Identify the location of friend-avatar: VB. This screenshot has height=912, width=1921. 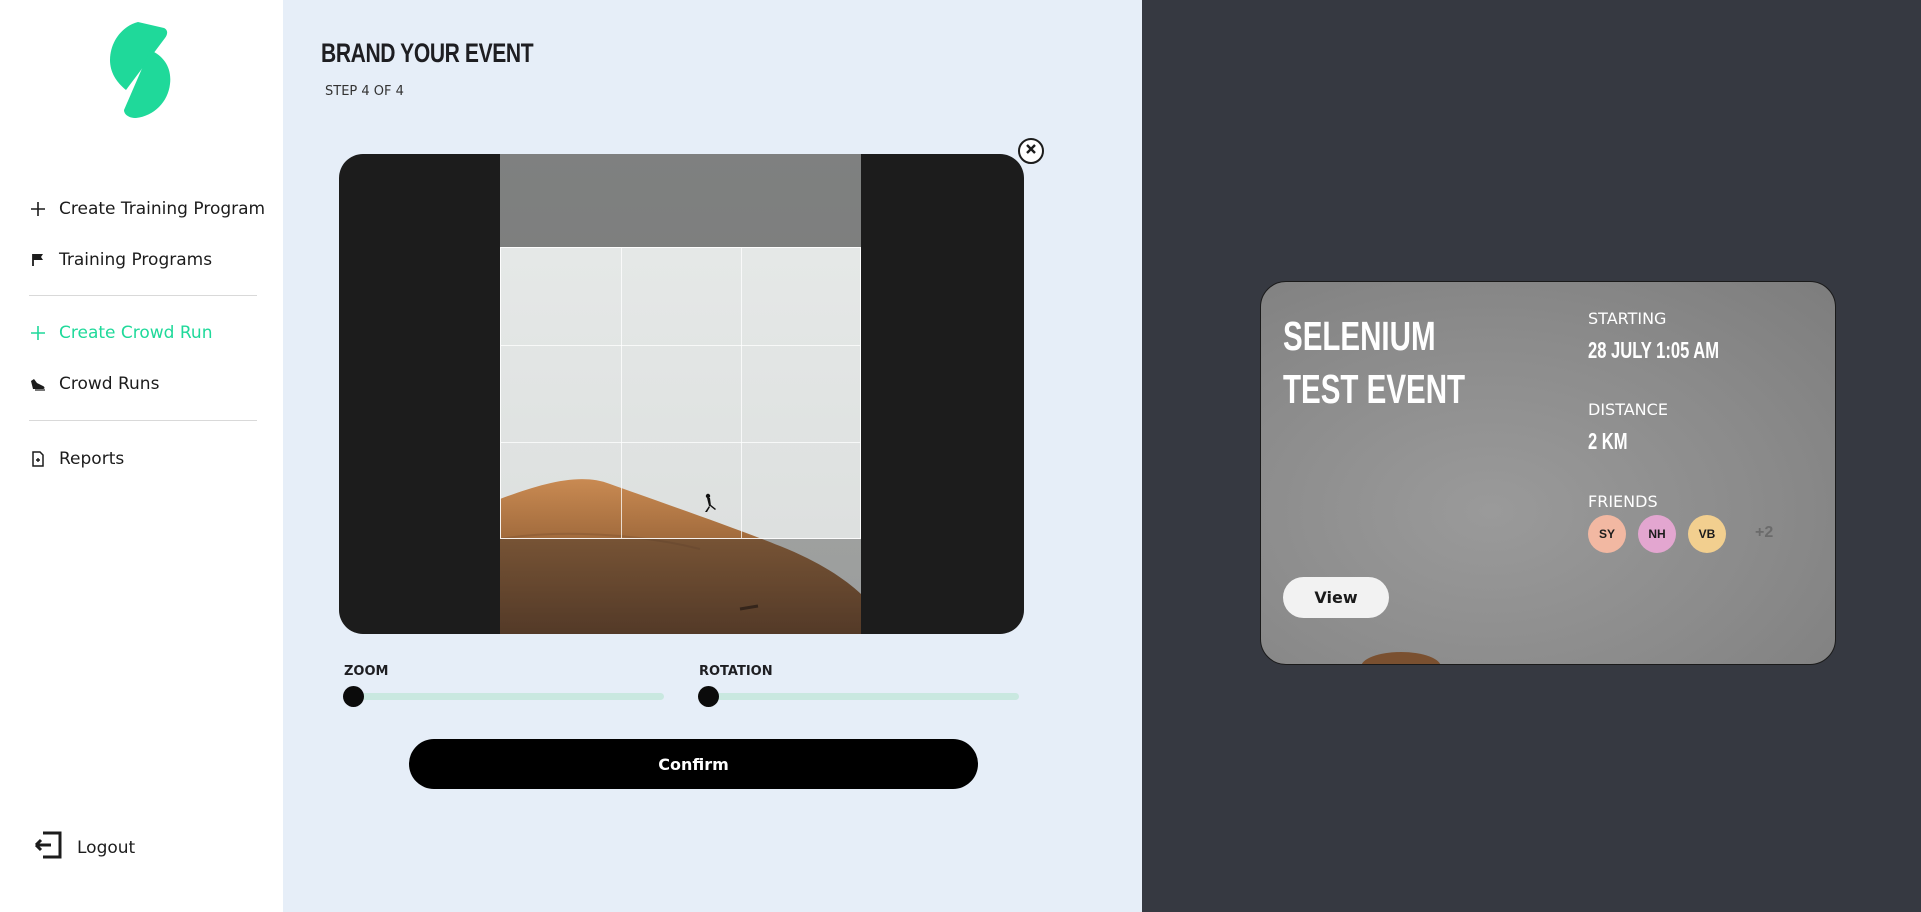
(1707, 534).